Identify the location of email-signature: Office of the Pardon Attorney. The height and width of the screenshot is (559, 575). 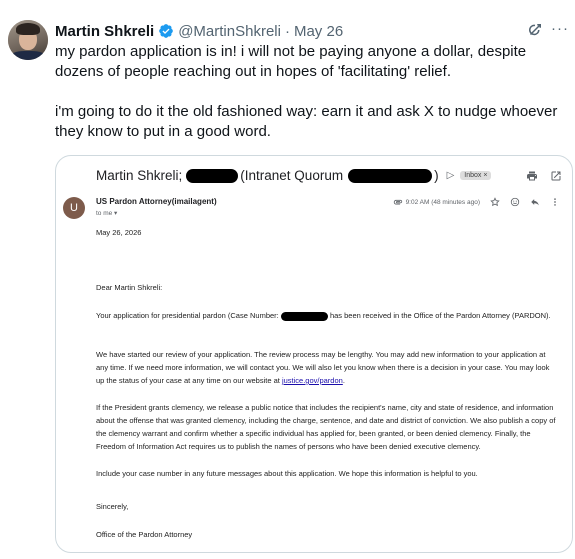
(144, 534).